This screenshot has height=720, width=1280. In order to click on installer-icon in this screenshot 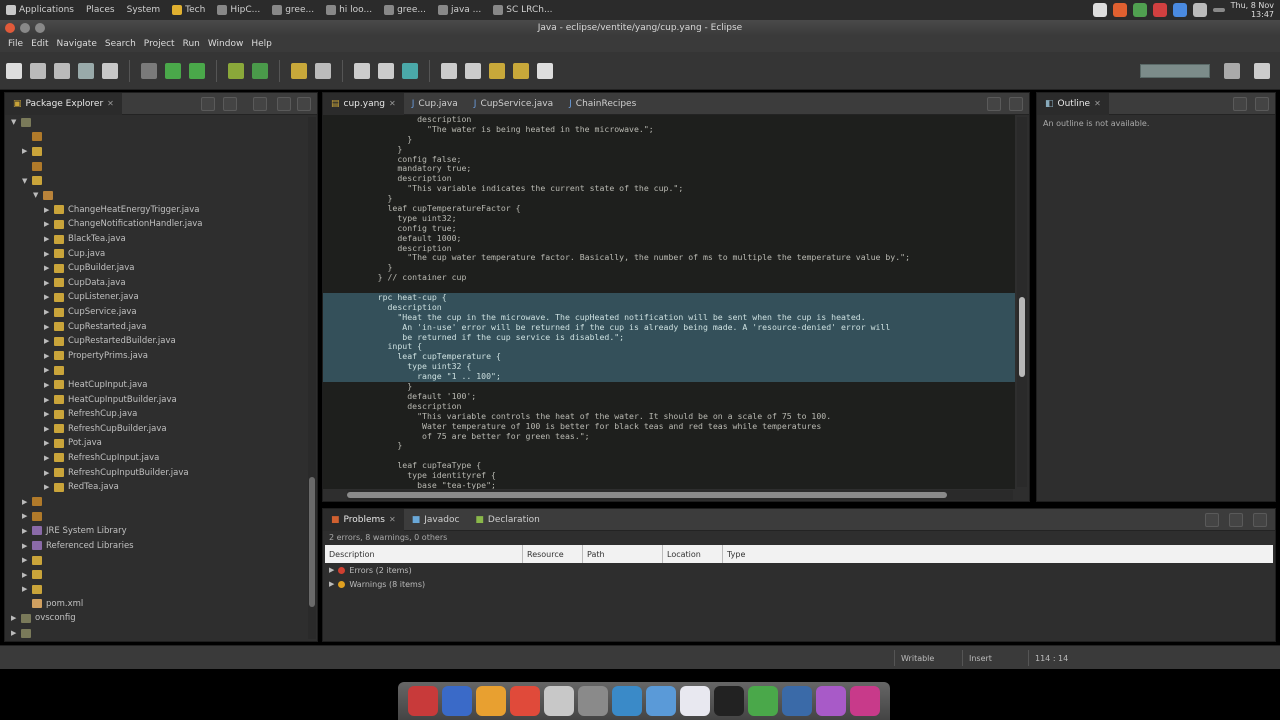, I will do `click(423, 701)`.